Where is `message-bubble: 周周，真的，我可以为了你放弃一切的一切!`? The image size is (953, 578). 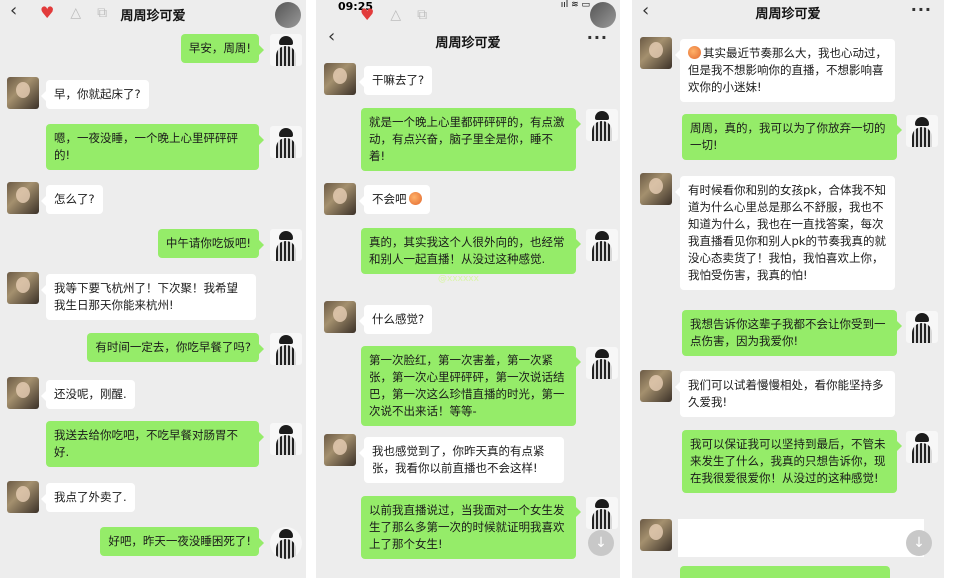 message-bubble: 周周，真的，我可以为了你放弃一切的一切! is located at coordinates (792, 137).